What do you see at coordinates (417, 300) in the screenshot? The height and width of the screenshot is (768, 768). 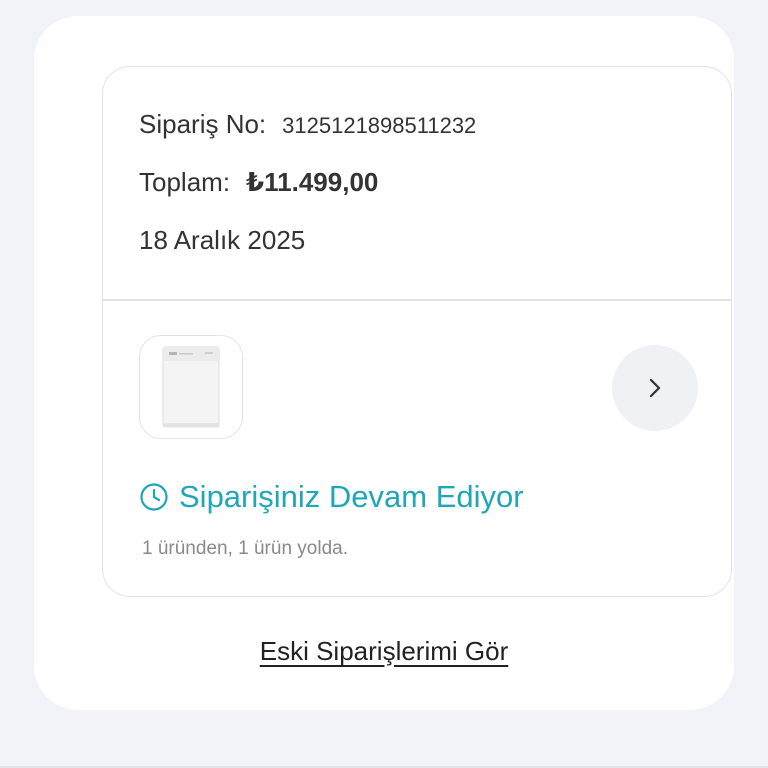 I see `card-divider` at bounding box center [417, 300].